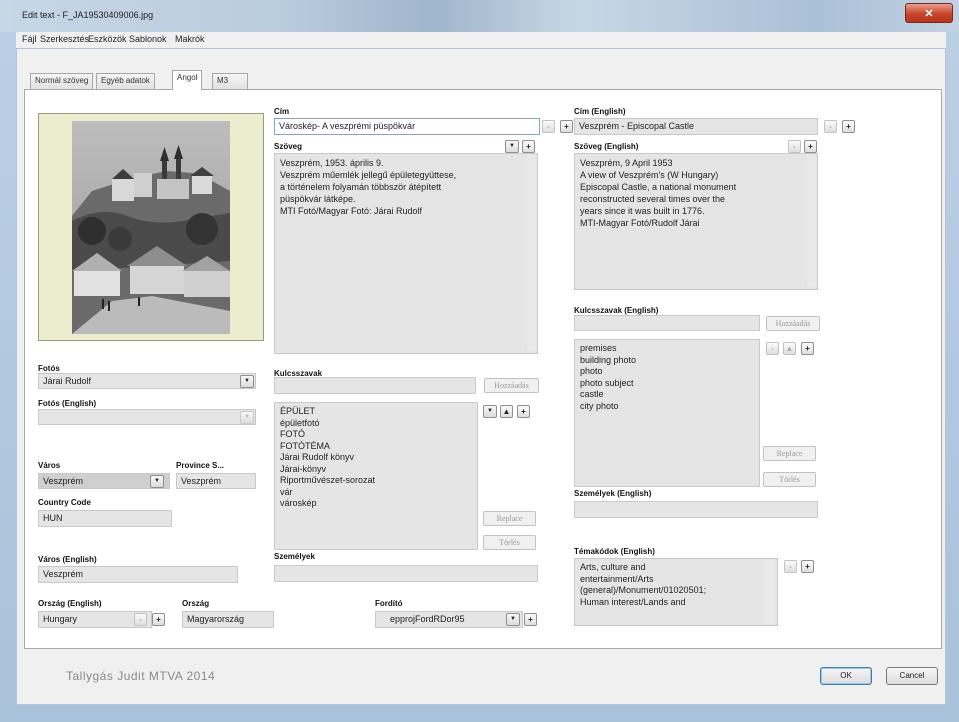  Describe the element at coordinates (613, 493) in the screenshot. I see `persons-en-label: Személyek (English)` at that location.